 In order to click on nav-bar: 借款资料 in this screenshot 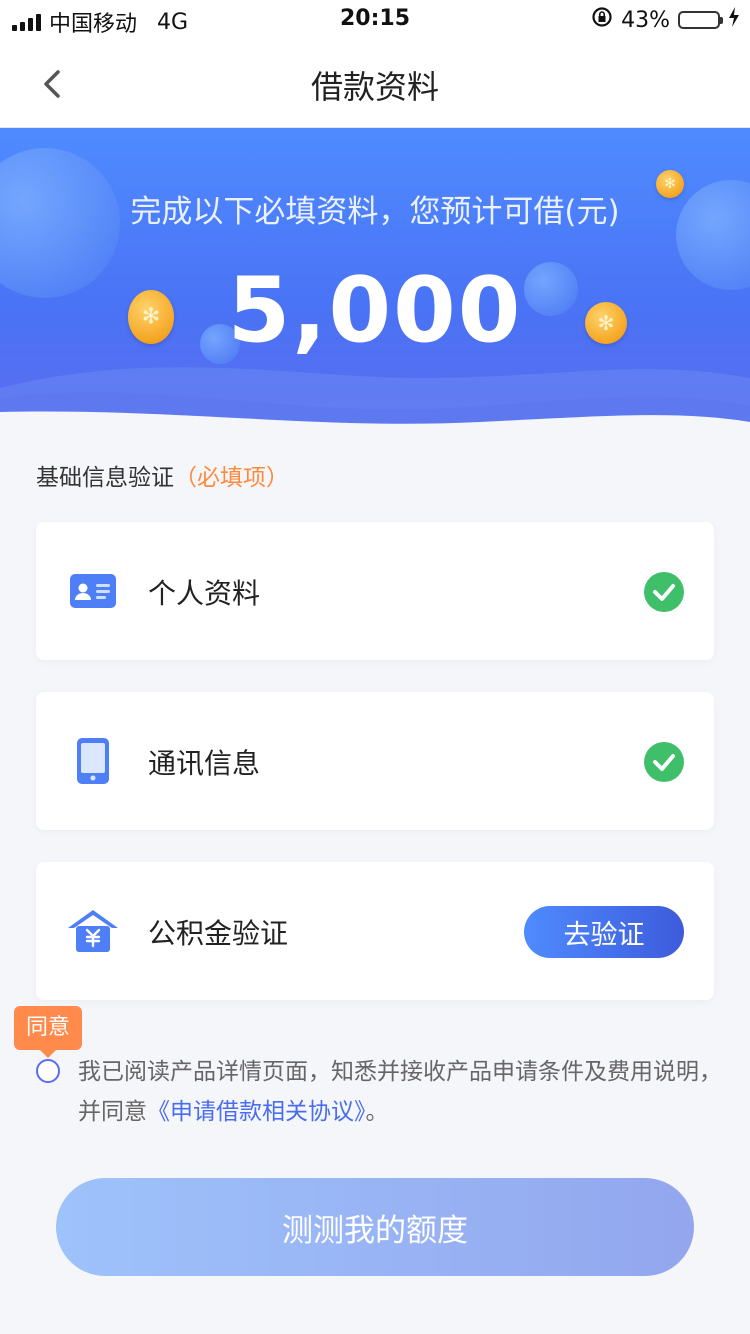, I will do `click(375, 84)`.